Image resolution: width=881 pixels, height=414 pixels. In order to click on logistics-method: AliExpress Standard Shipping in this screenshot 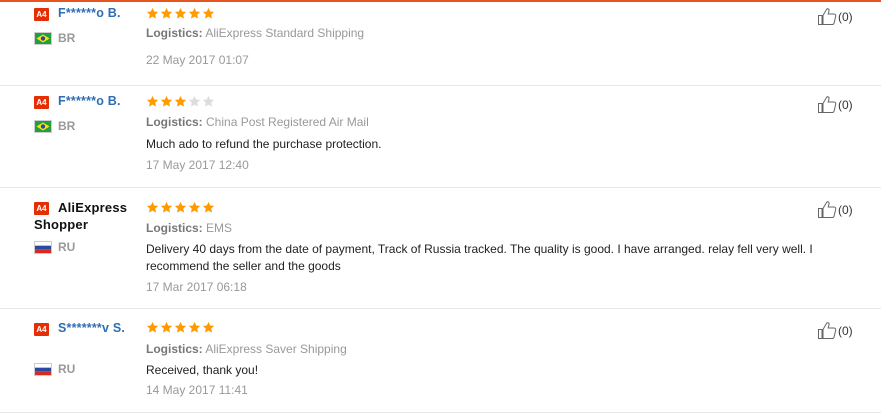, I will do `click(285, 33)`.